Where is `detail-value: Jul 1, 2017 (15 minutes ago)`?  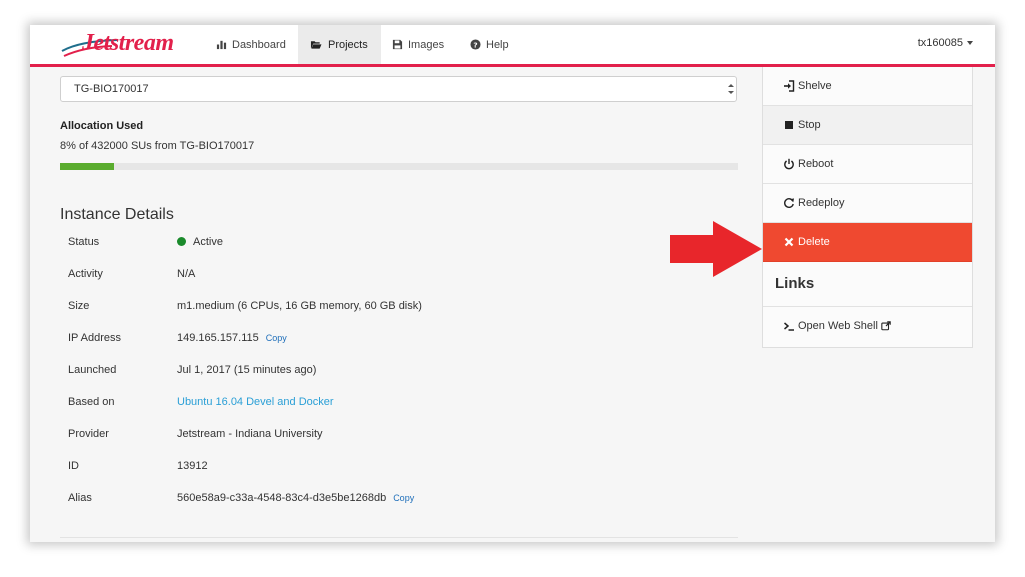
detail-value: Jul 1, 2017 (15 minutes ago) is located at coordinates (247, 370).